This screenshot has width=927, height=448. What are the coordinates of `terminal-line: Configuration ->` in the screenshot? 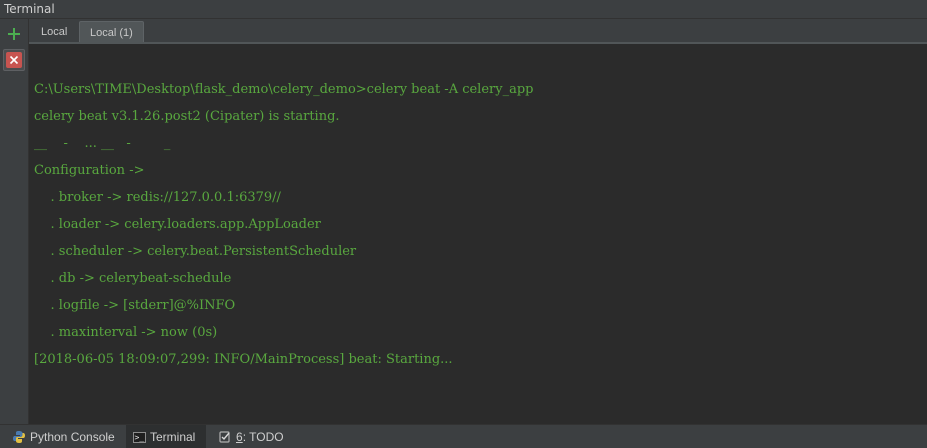 It's located at (89, 170).